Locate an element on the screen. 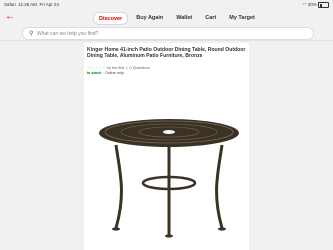  search-placeholder: What can we help you find? is located at coordinates (68, 34).